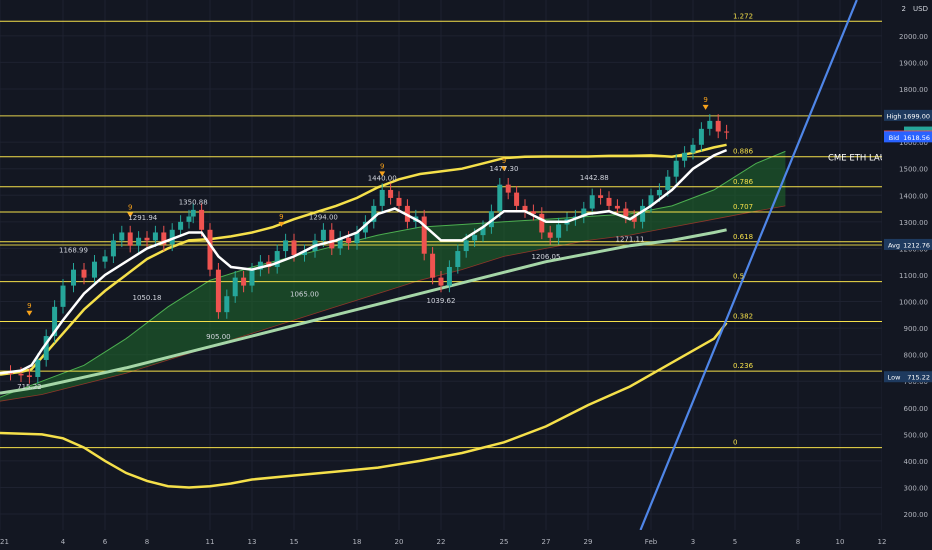  Describe the element at coordinates (210, 542) in the screenshot. I see `x-tick-label: 11` at that location.